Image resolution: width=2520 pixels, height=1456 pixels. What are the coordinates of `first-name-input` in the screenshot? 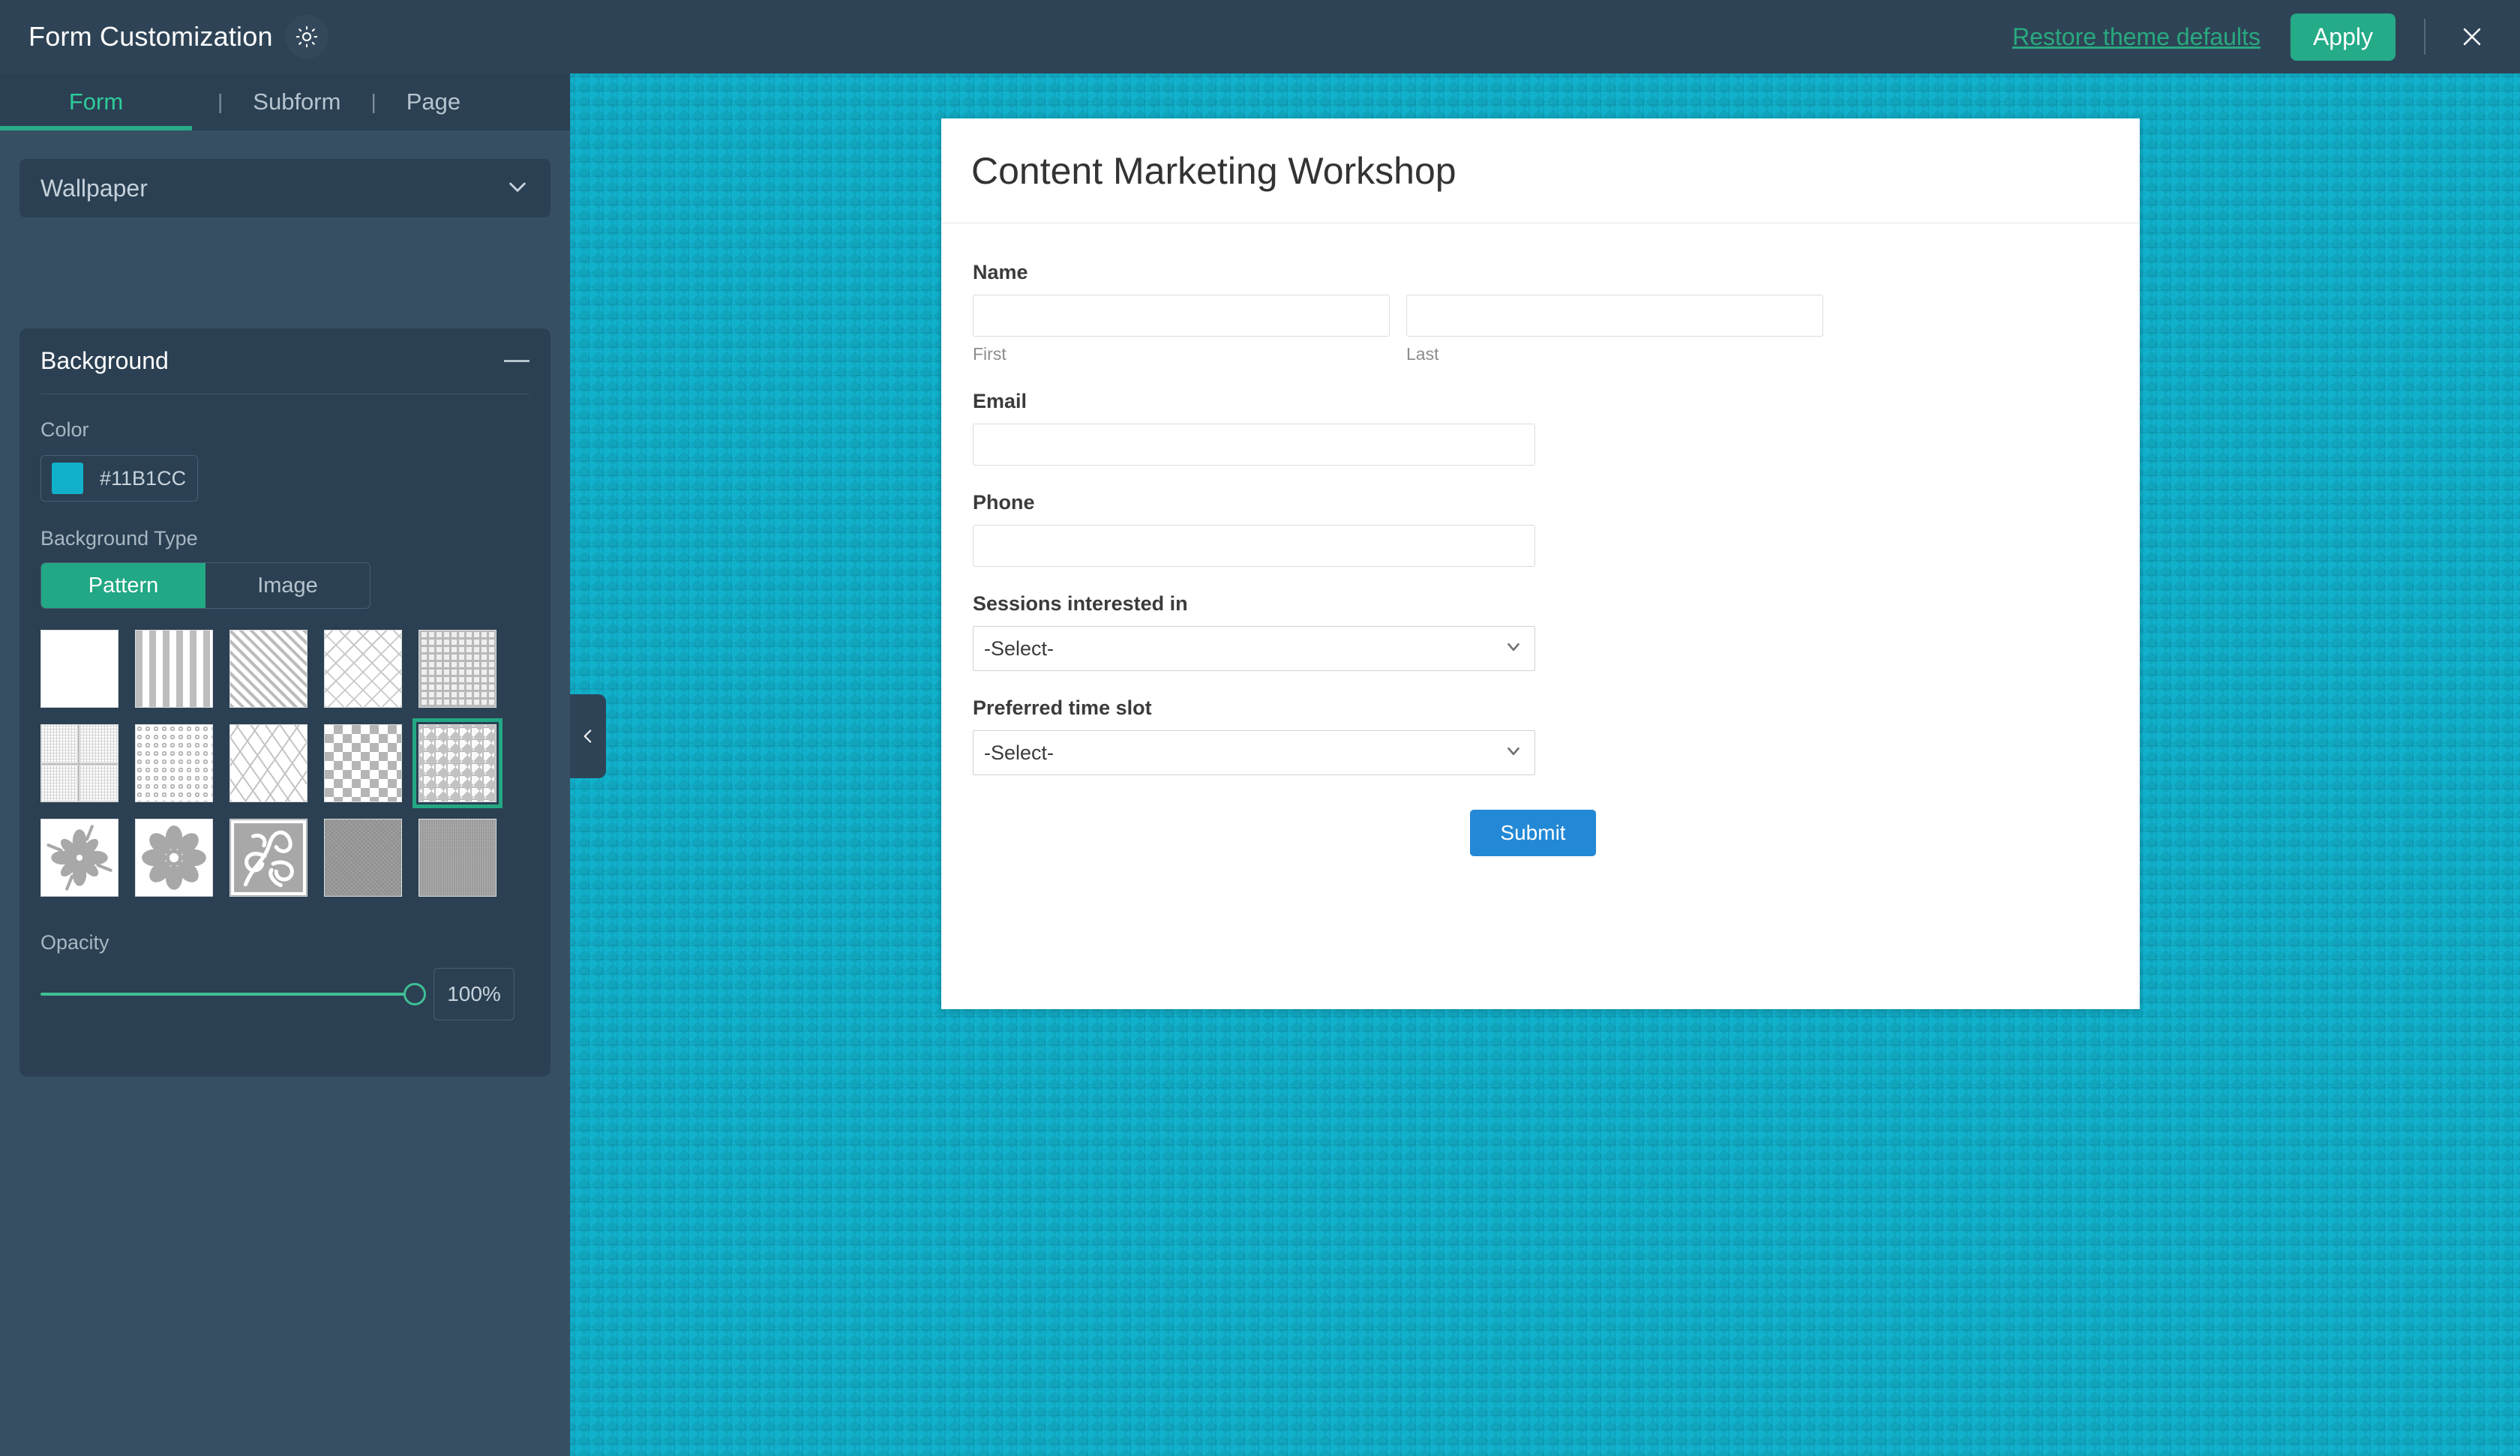 It's located at (1181, 316).